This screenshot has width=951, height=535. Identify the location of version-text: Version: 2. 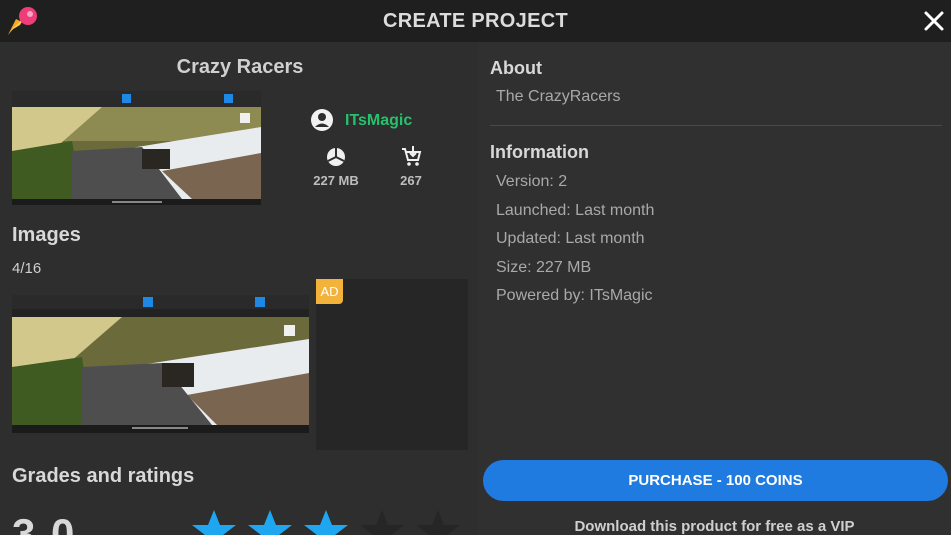
(532, 181).